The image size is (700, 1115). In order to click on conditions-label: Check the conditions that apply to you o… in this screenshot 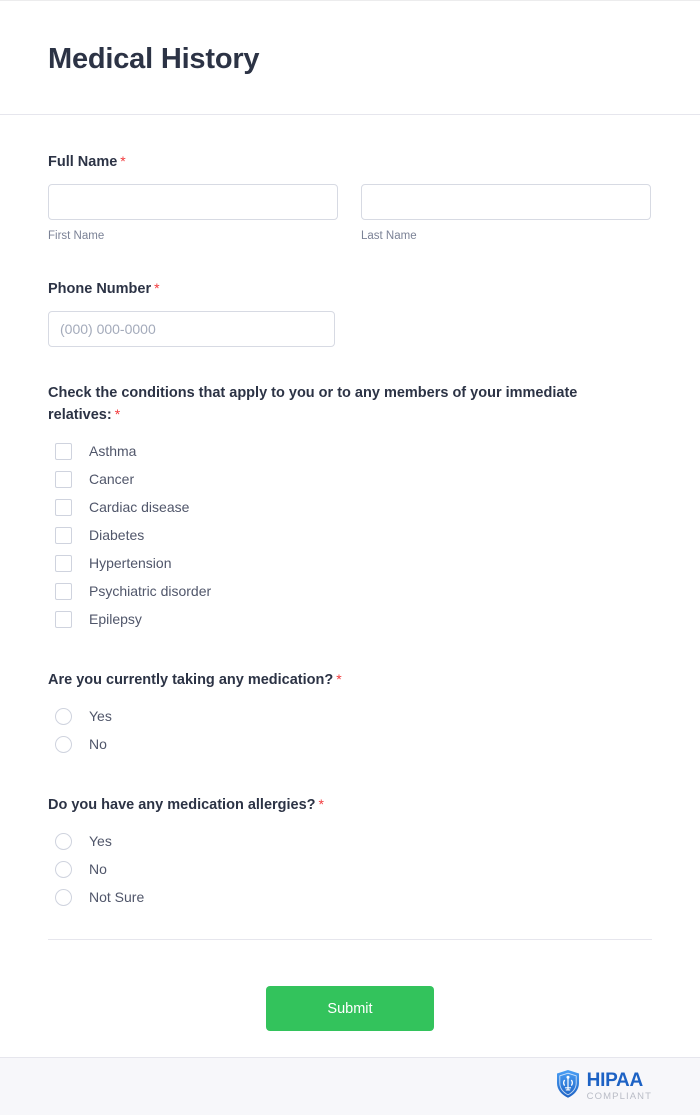, I will do `click(326, 404)`.